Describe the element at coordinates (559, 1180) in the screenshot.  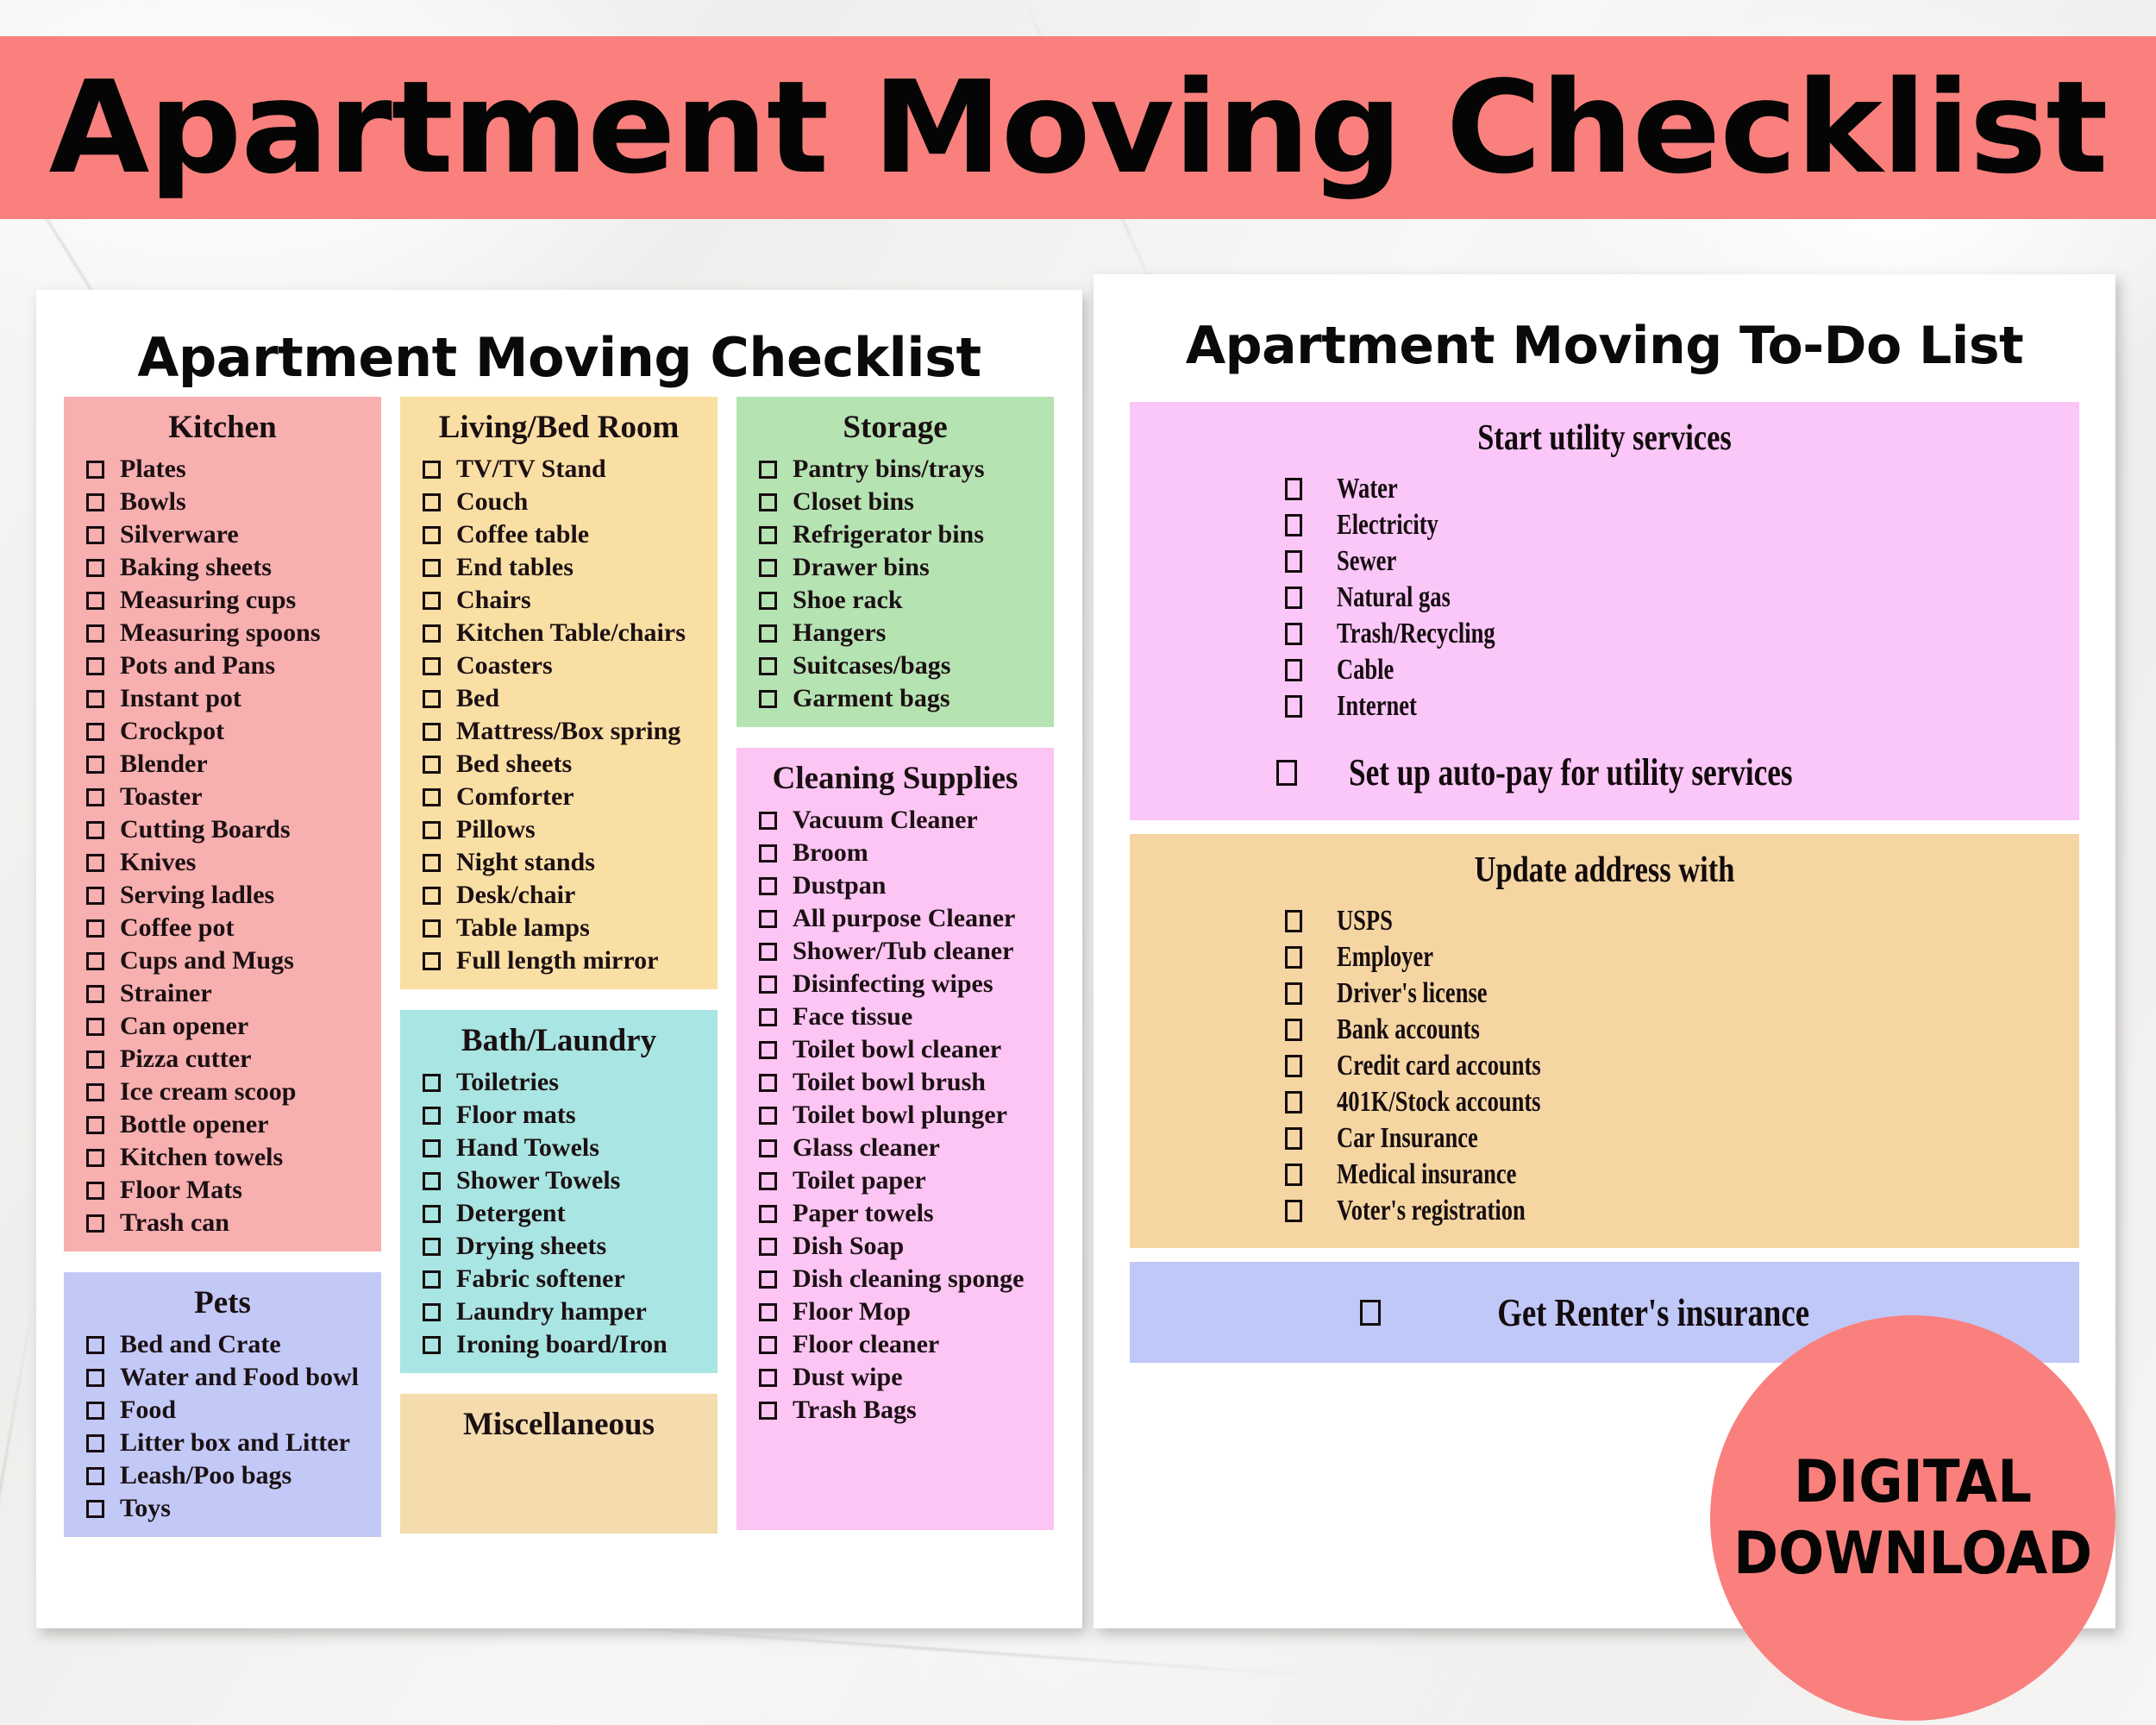
I see `checklist-item: Shower Towels` at that location.